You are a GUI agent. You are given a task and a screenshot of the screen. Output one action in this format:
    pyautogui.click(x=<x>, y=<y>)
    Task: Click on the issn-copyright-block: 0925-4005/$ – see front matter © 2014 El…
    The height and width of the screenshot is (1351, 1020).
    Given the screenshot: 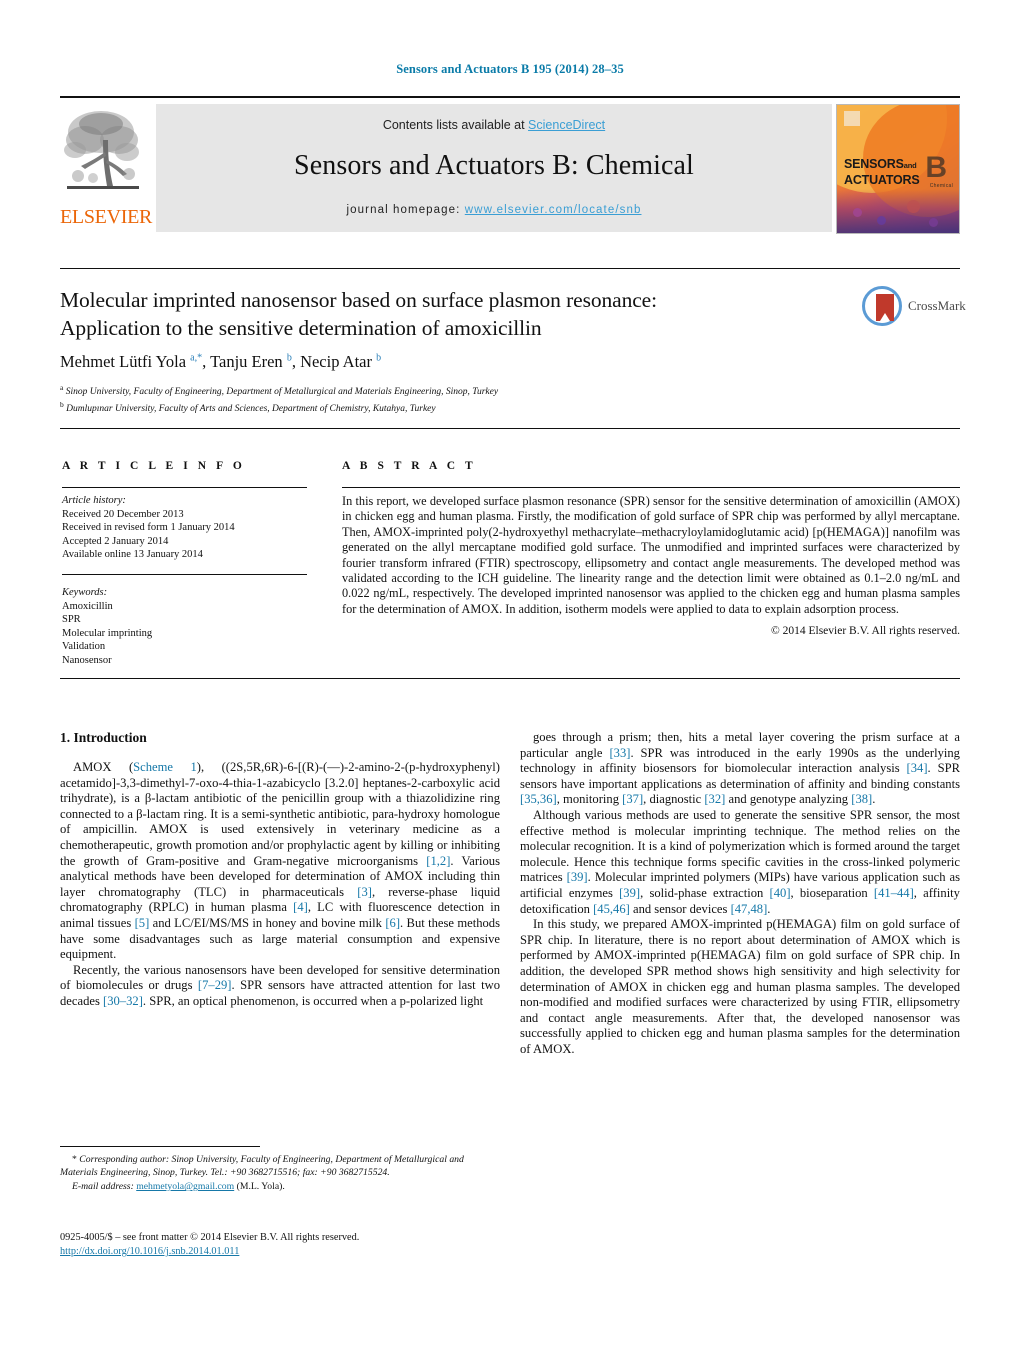 What is the action you would take?
    pyautogui.click(x=290, y=1245)
    